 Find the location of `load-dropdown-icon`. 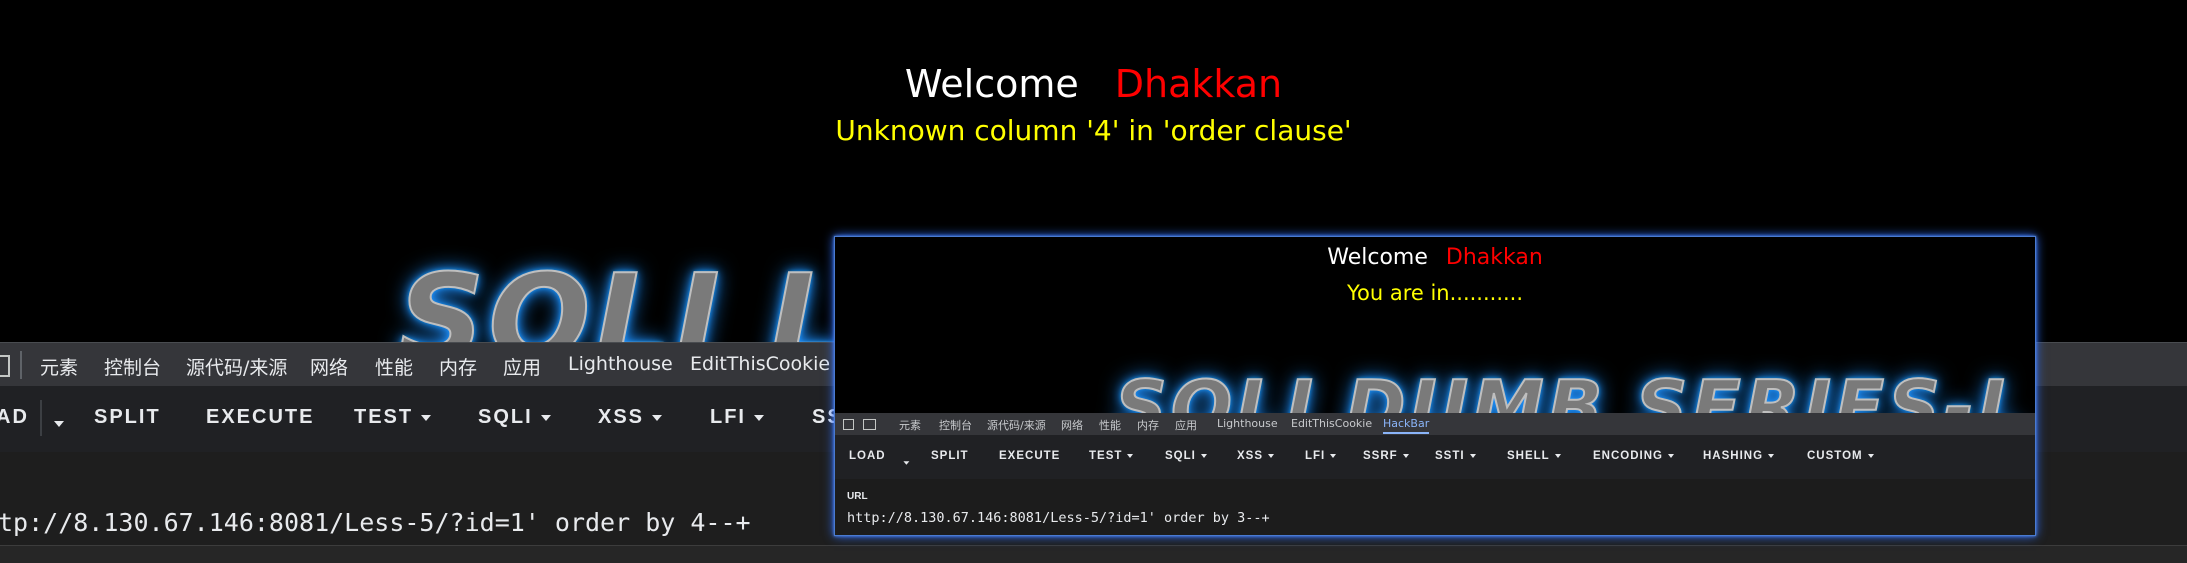

load-dropdown-icon is located at coordinates (55, 424).